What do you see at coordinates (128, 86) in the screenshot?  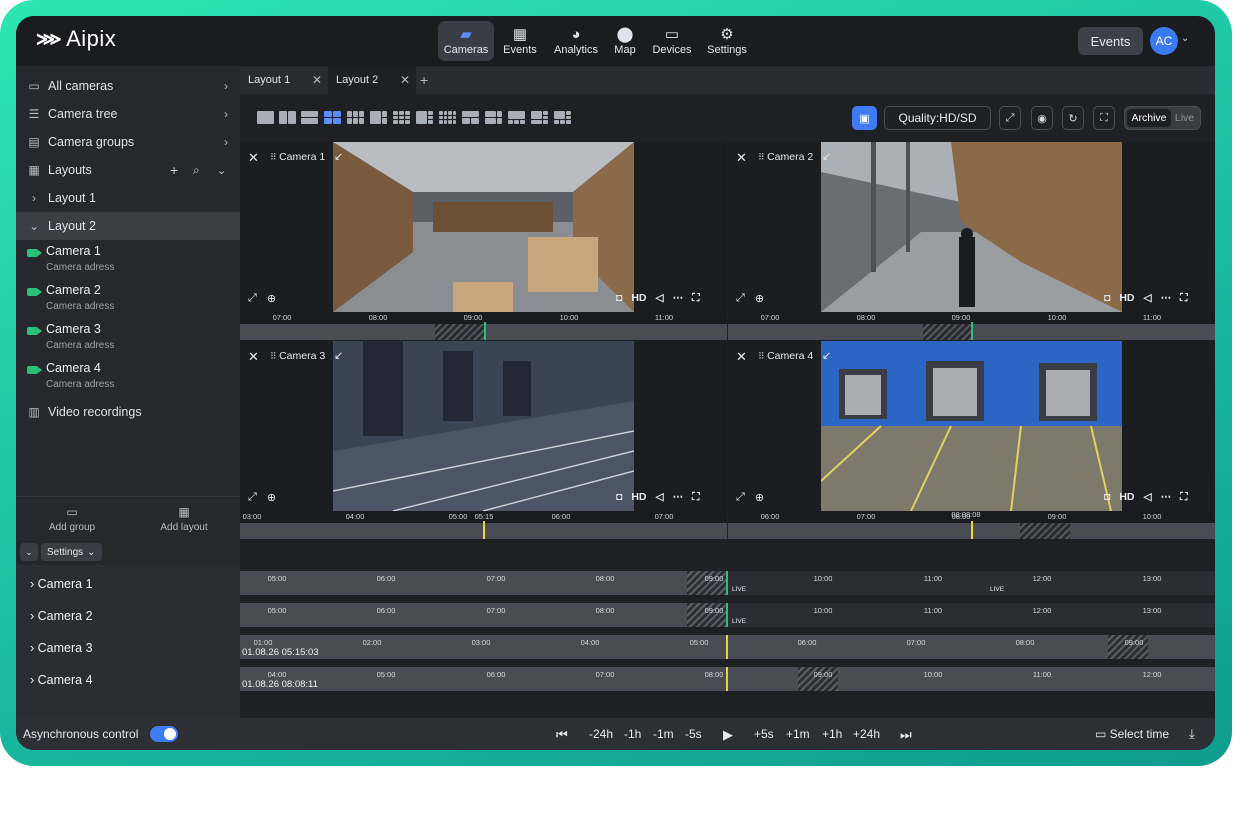 I see `sidebar-item-all-cameras: ▭ All cameras ›` at bounding box center [128, 86].